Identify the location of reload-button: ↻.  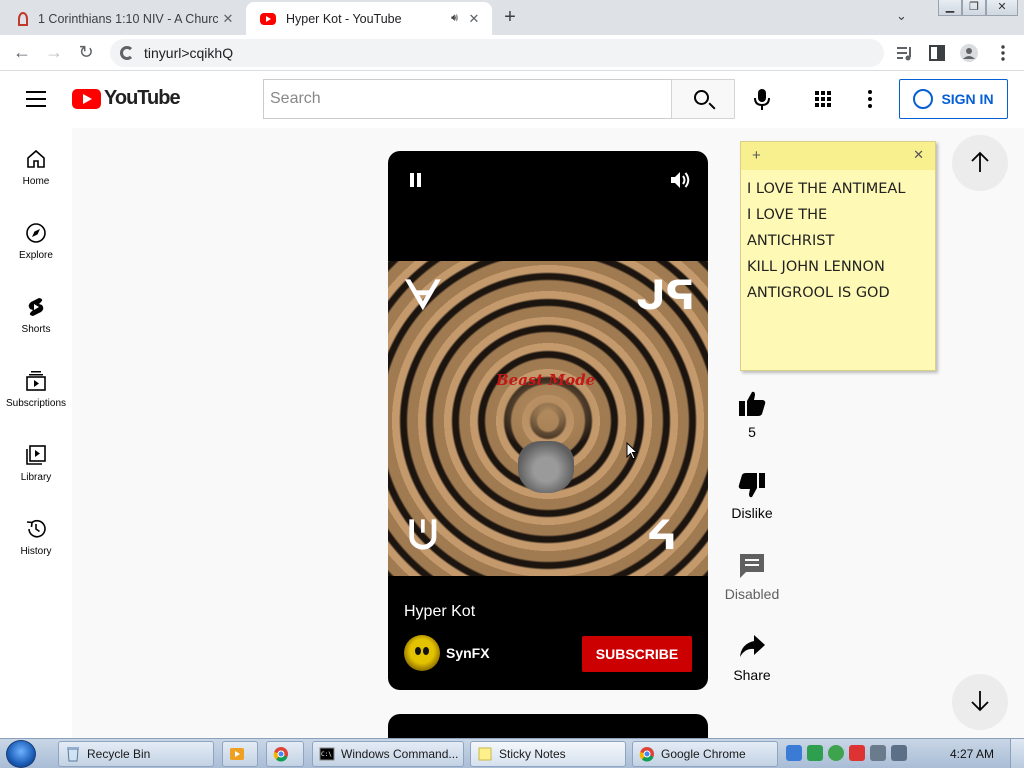
(86, 52).